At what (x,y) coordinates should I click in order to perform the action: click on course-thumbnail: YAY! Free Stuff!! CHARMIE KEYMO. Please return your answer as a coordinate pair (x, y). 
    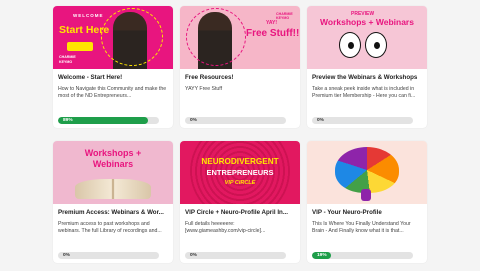
    Looking at the image, I should click on (240, 37).